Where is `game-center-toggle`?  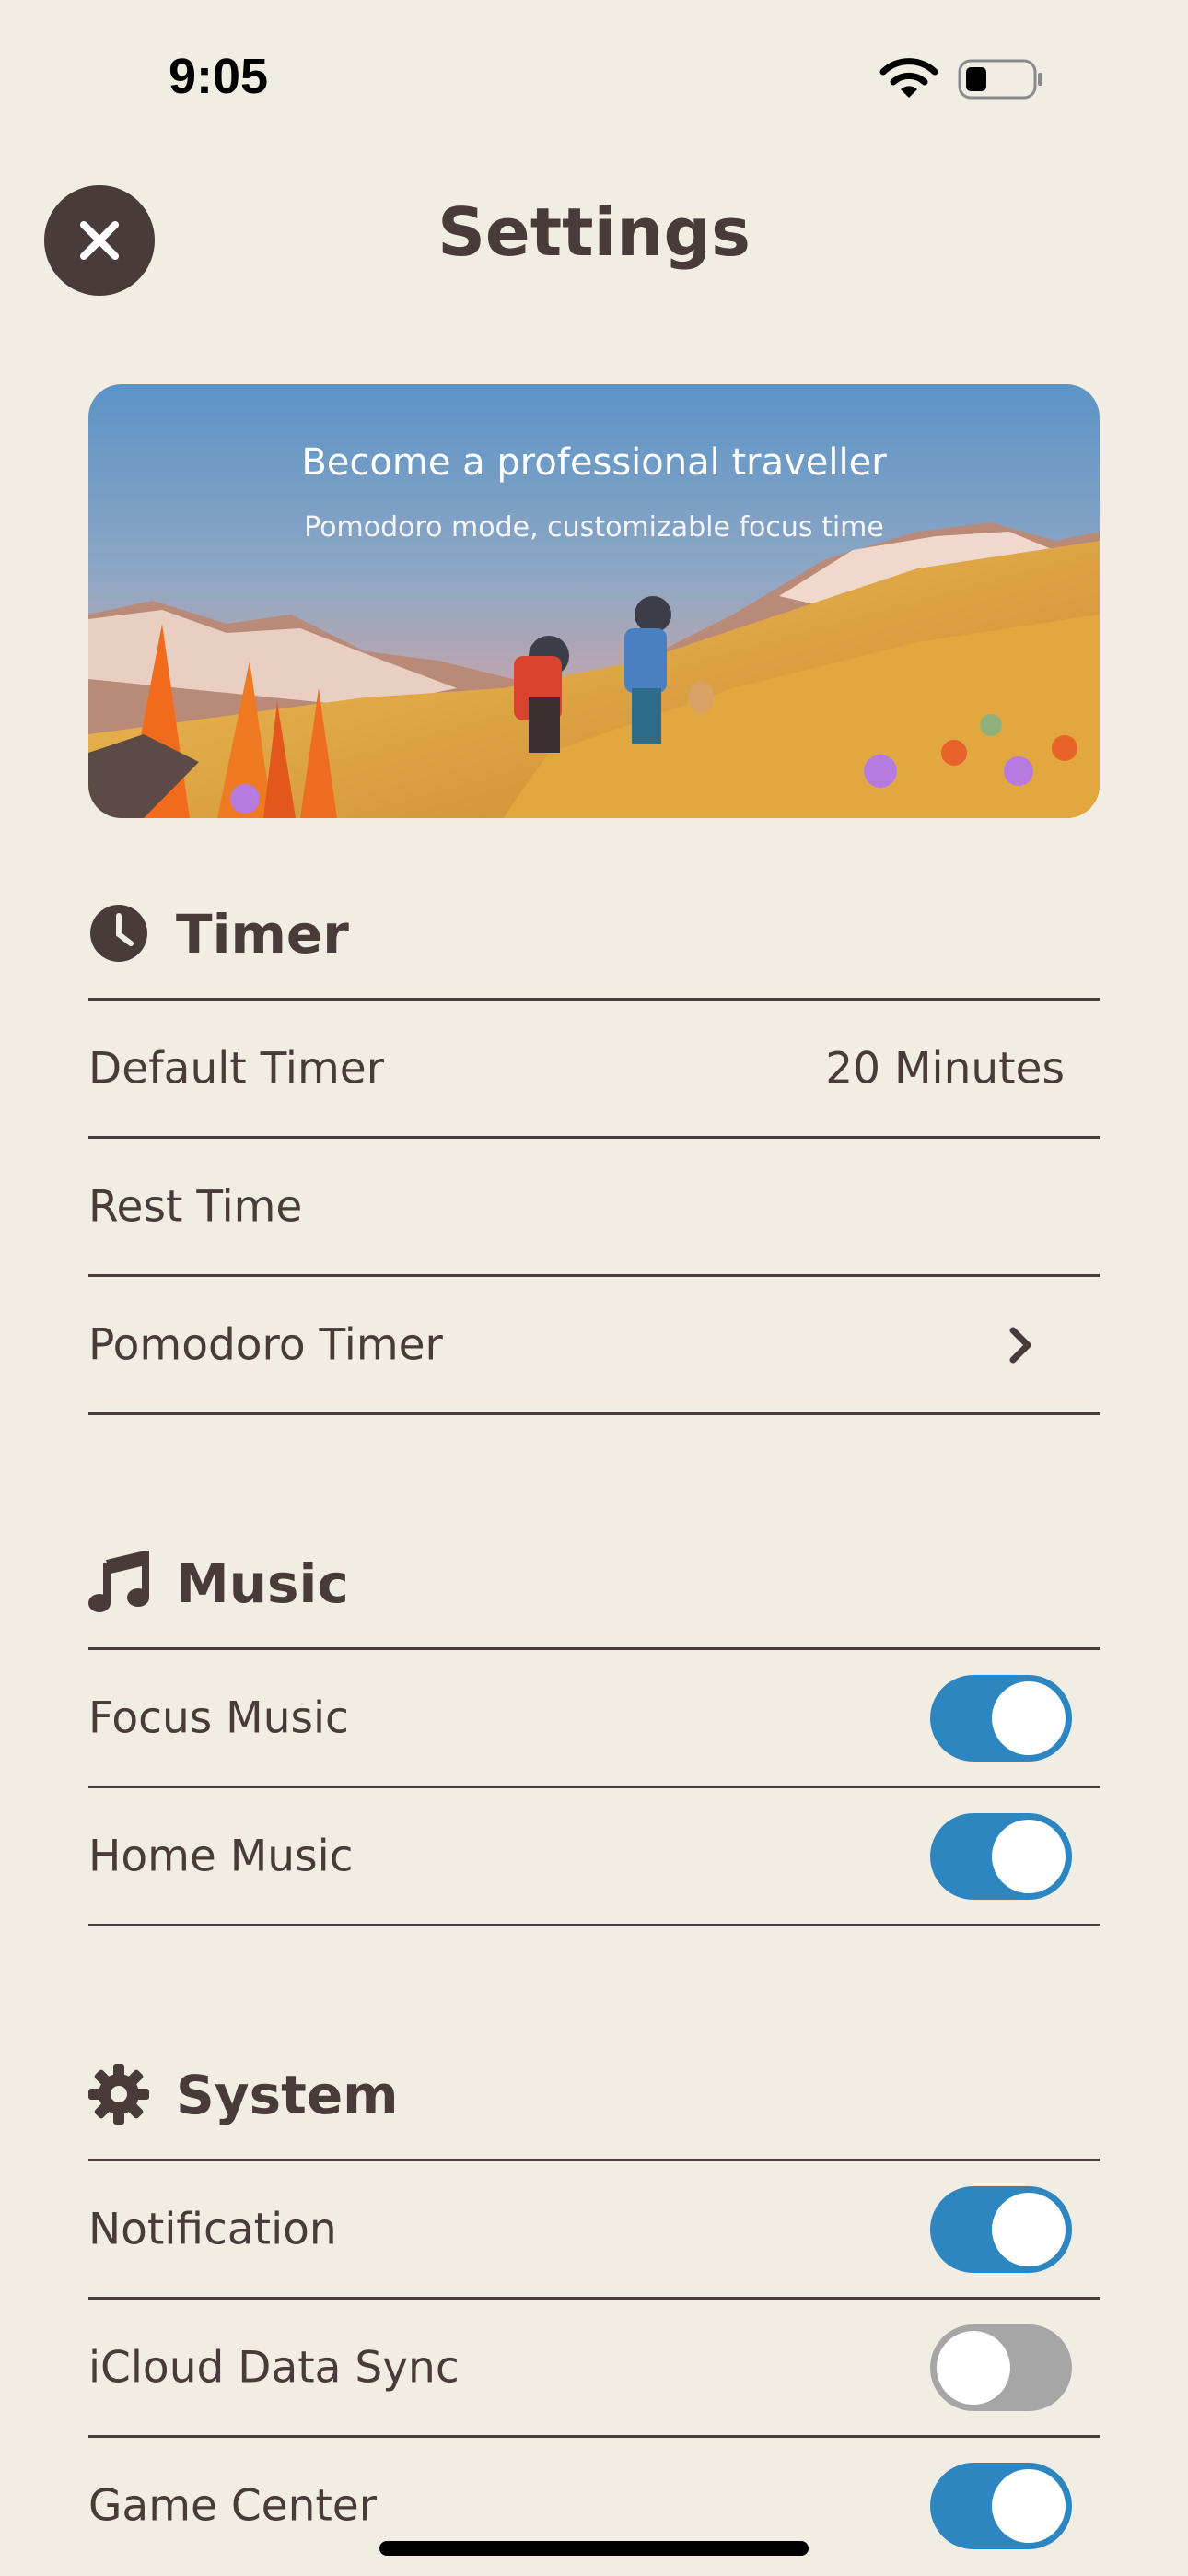
game-center-toggle is located at coordinates (1001, 2505).